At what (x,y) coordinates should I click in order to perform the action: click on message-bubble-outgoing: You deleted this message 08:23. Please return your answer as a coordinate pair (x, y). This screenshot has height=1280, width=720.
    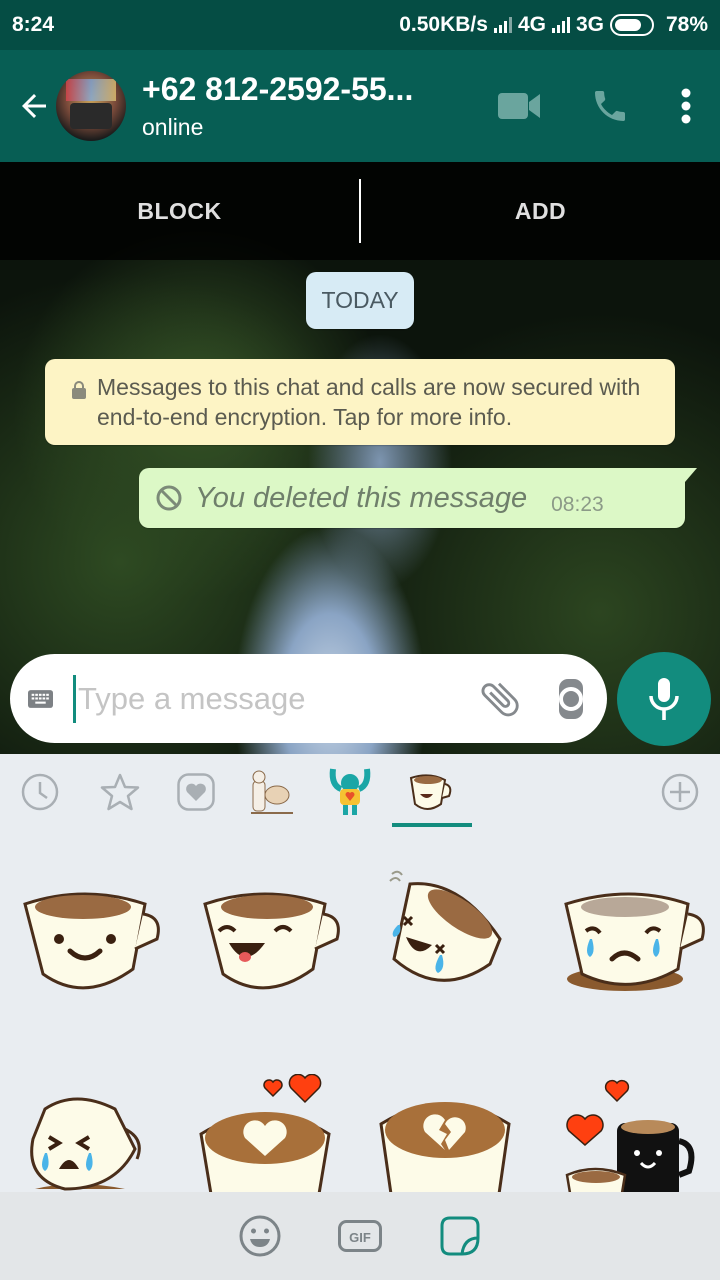
    Looking at the image, I should click on (418, 498).